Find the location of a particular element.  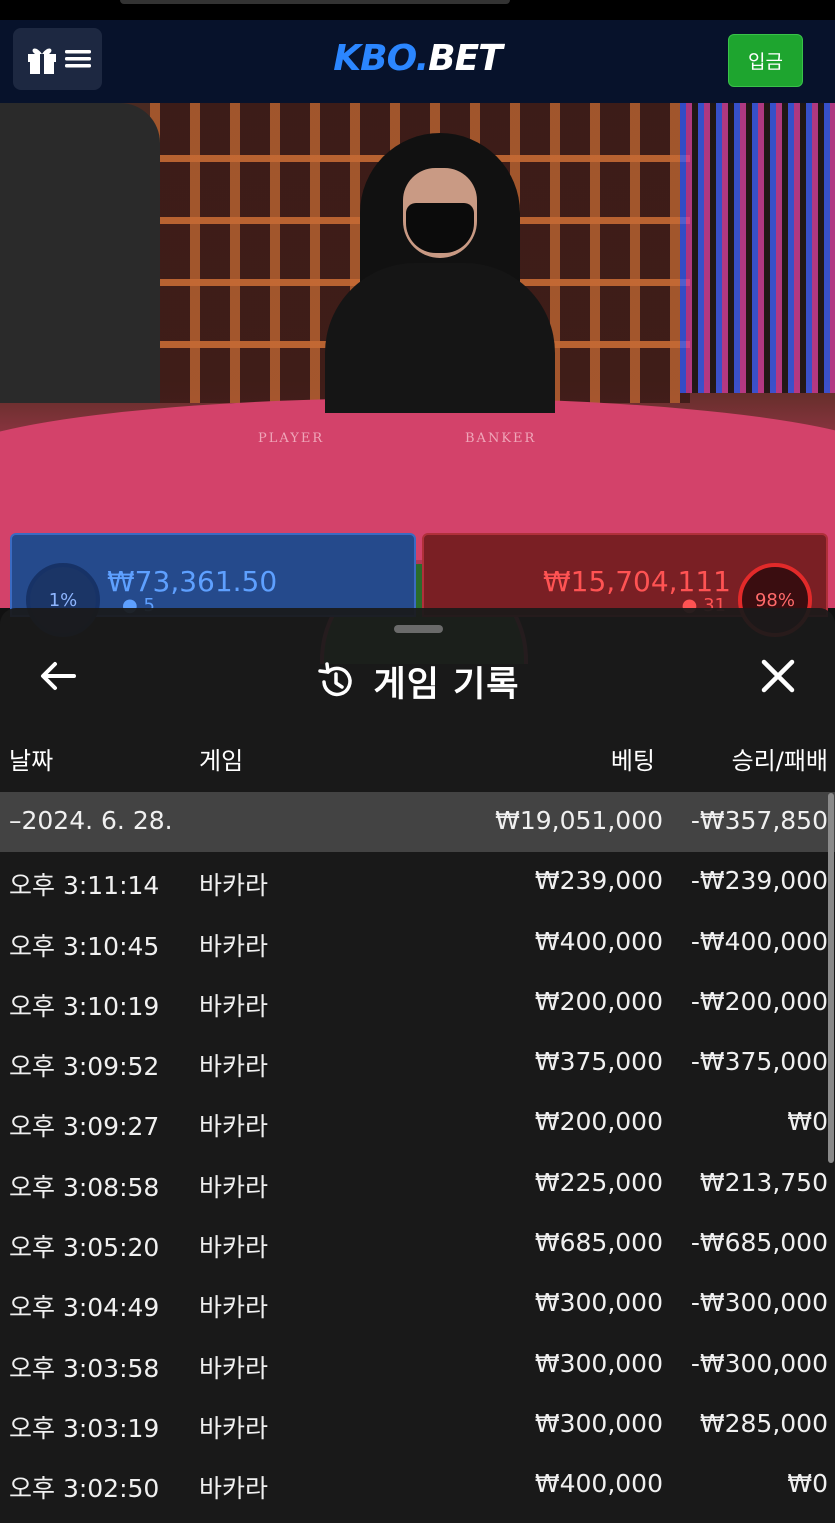

deposit-button: 입금 is located at coordinates (765, 60).